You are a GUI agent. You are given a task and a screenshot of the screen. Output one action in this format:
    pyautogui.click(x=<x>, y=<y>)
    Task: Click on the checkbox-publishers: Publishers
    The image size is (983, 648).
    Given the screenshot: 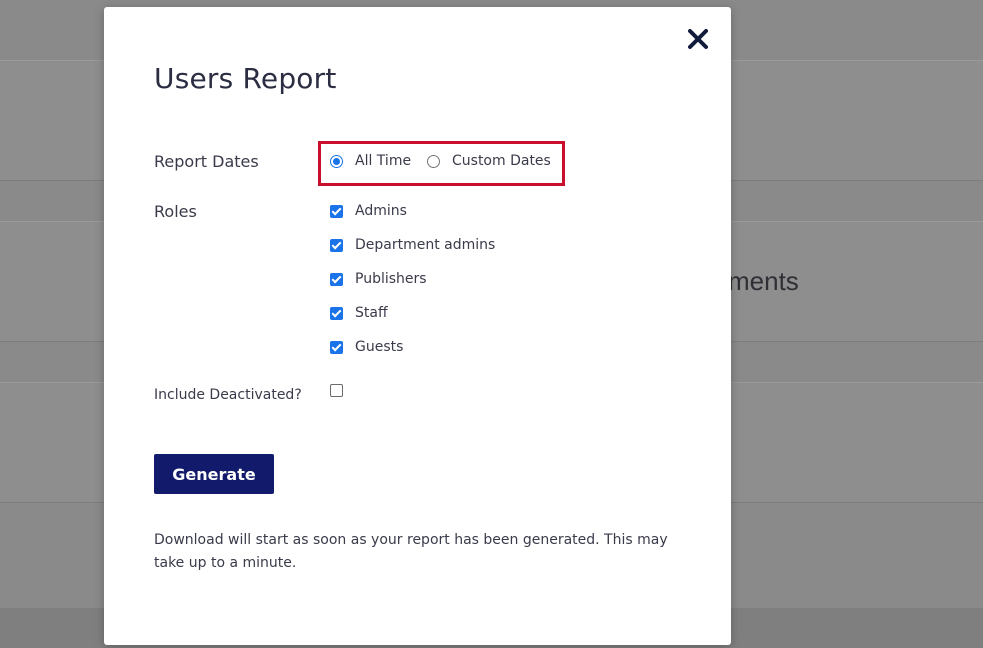 What is the action you would take?
    pyautogui.click(x=378, y=279)
    